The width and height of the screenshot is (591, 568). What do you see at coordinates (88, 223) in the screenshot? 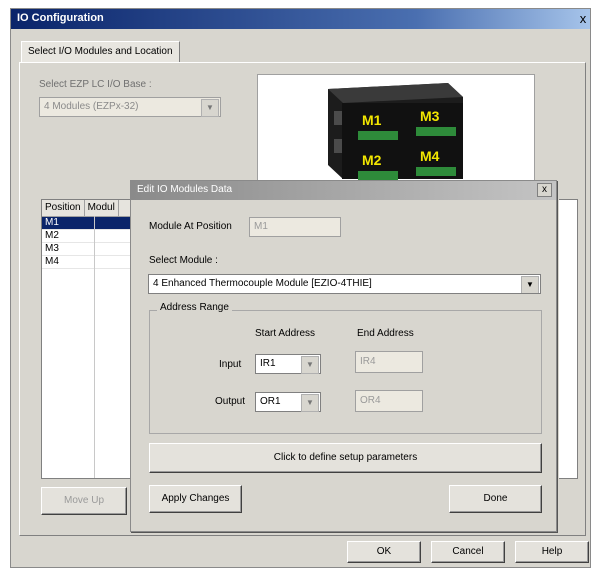
I see `list-item: M1` at bounding box center [88, 223].